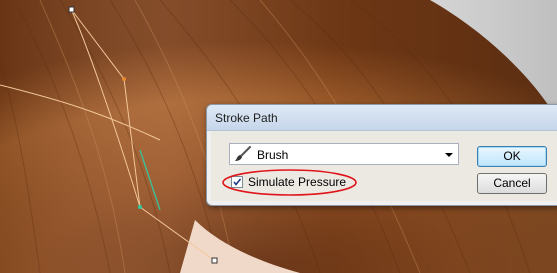 The image size is (557, 273). I want to click on ok-button: OK, so click(512, 156).